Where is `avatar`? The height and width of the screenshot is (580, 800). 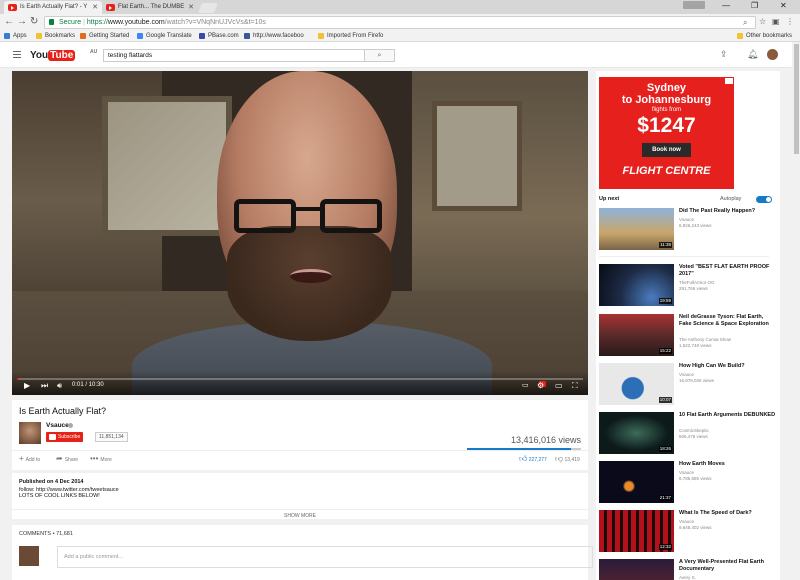
avatar is located at coordinates (772, 54).